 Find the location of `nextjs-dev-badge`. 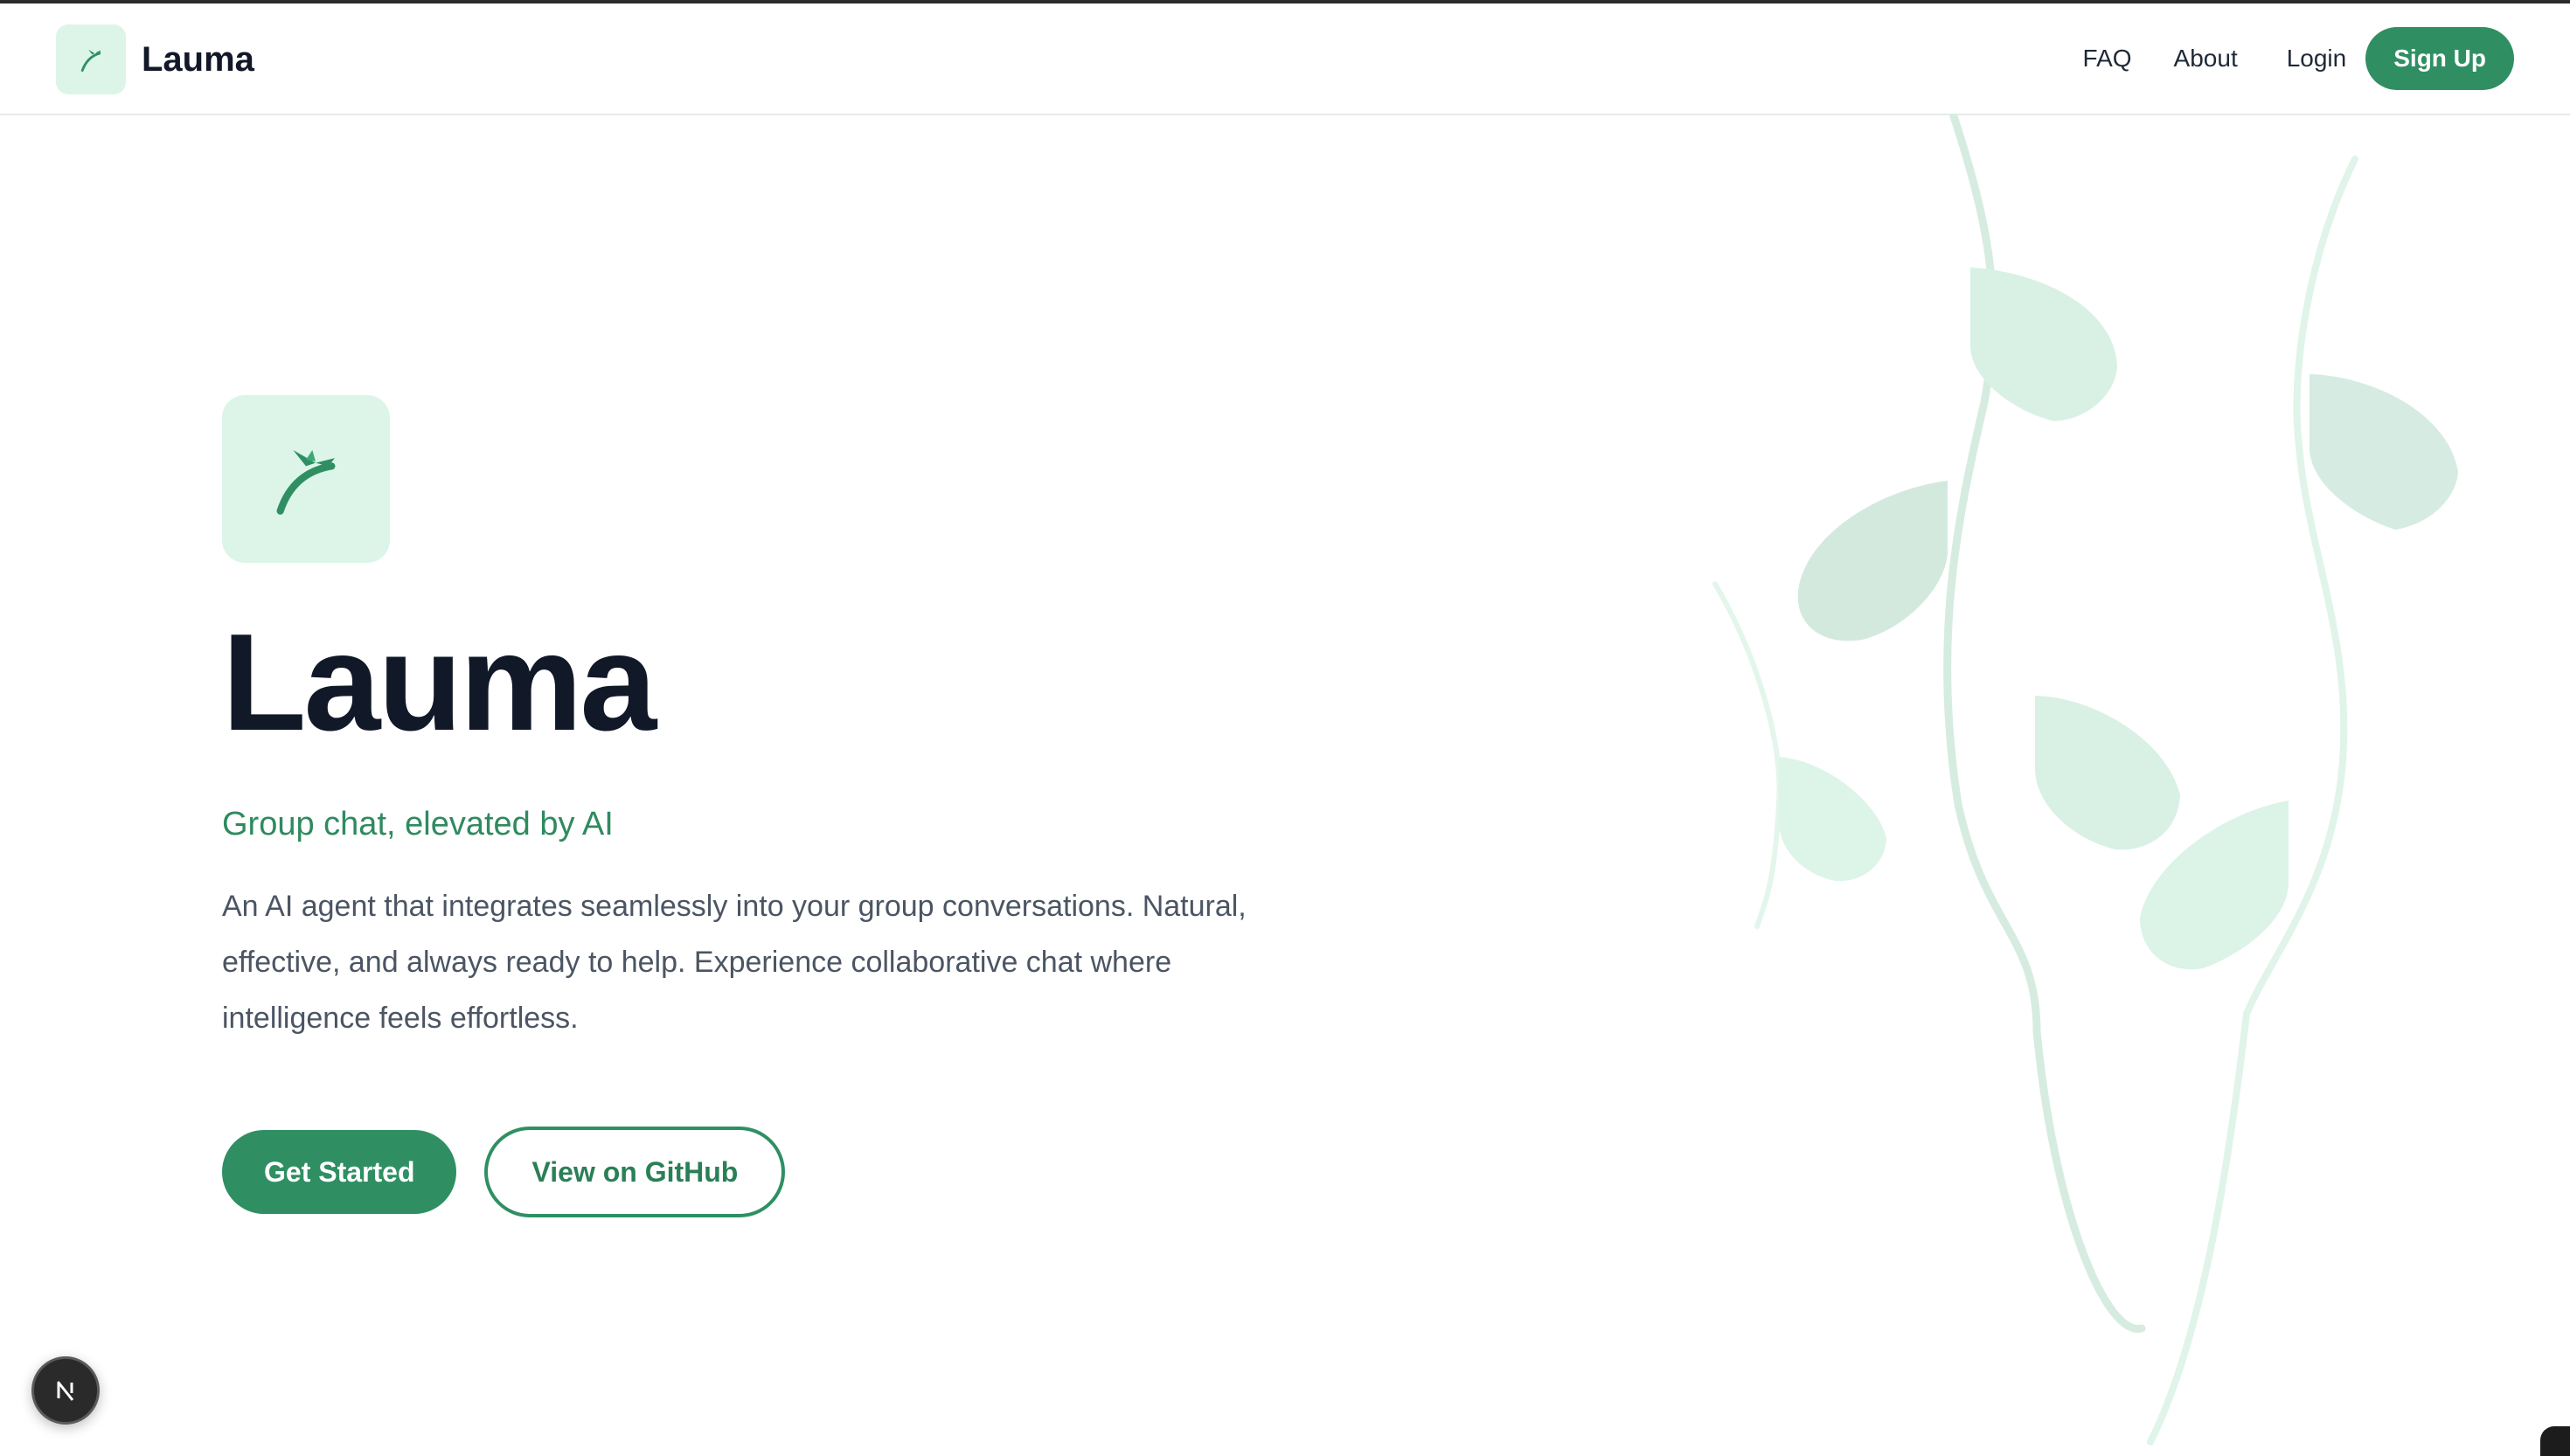

nextjs-dev-badge is located at coordinates (65, 1390).